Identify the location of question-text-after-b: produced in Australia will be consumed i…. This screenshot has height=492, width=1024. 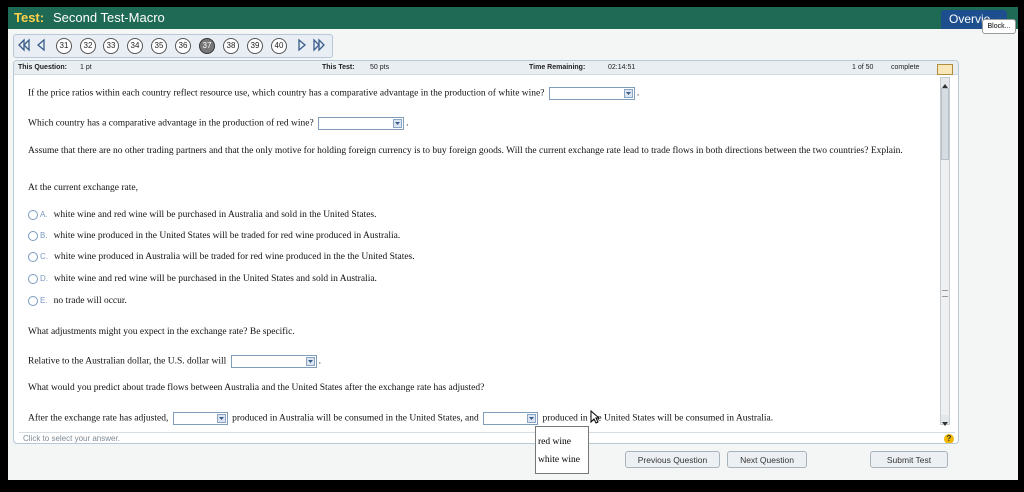
(355, 418).